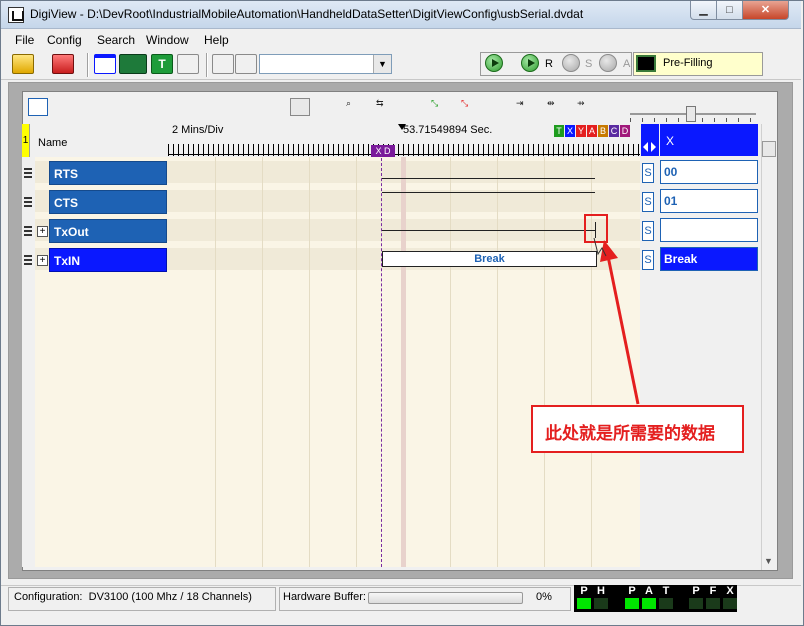 The image size is (804, 626). What do you see at coordinates (223, 64) in the screenshot?
I see `capture-config-icon` at bounding box center [223, 64].